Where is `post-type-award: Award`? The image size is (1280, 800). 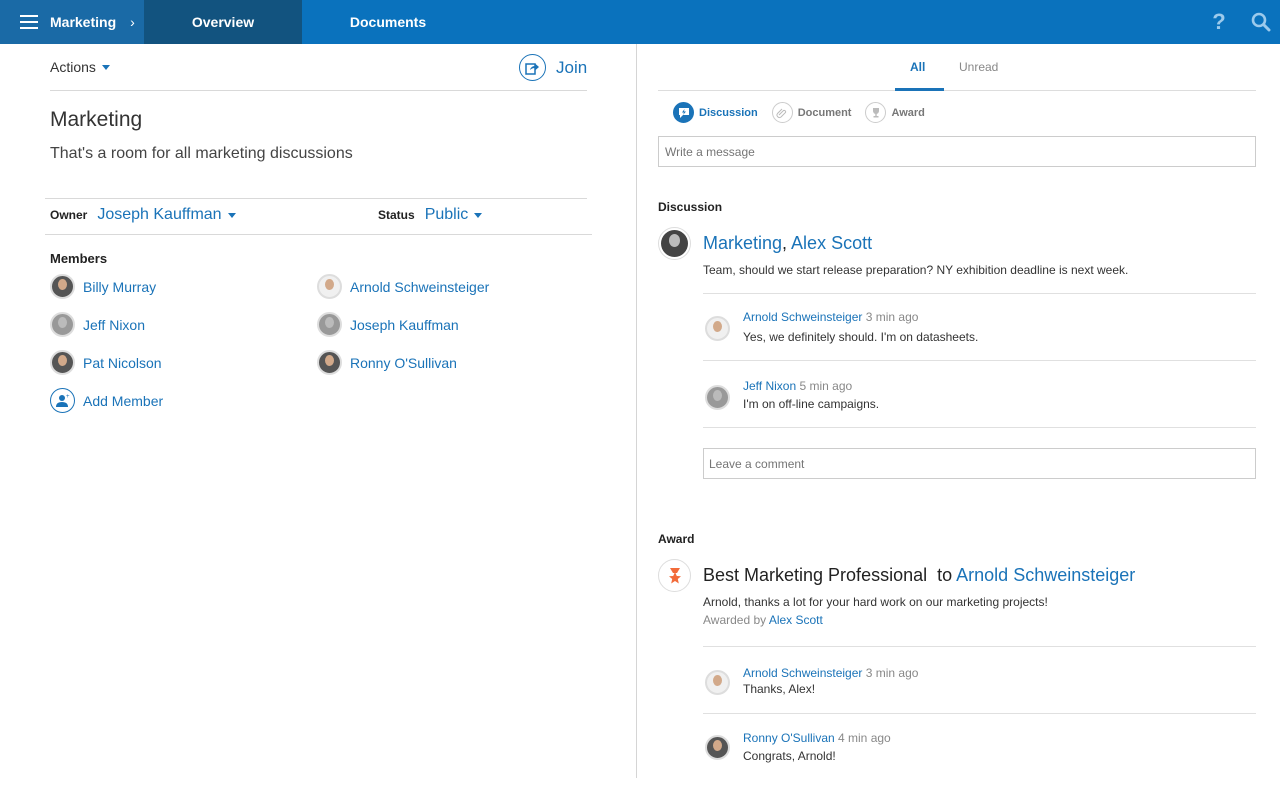 post-type-award: Award is located at coordinates (895, 112).